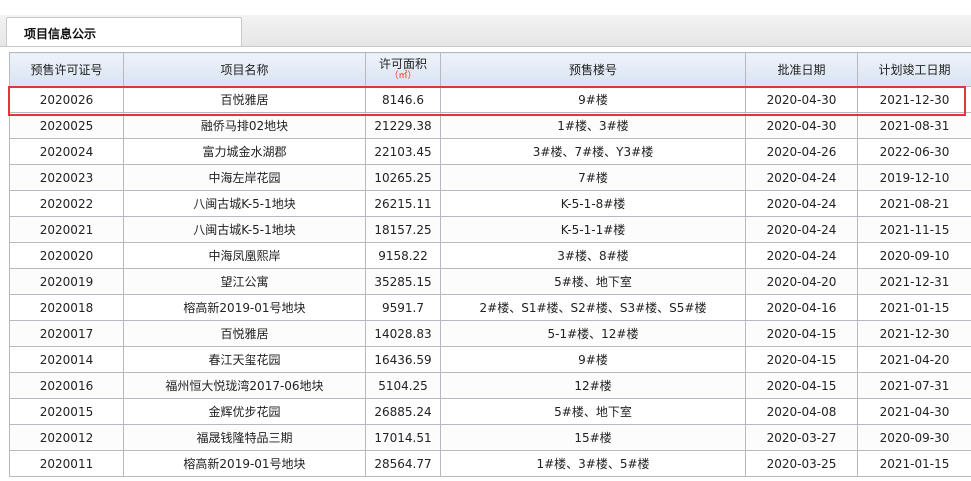 The height and width of the screenshot is (481, 971). Describe the element at coordinates (124, 31) in the screenshot. I see `tab-project-info: 项目信息公示` at that location.